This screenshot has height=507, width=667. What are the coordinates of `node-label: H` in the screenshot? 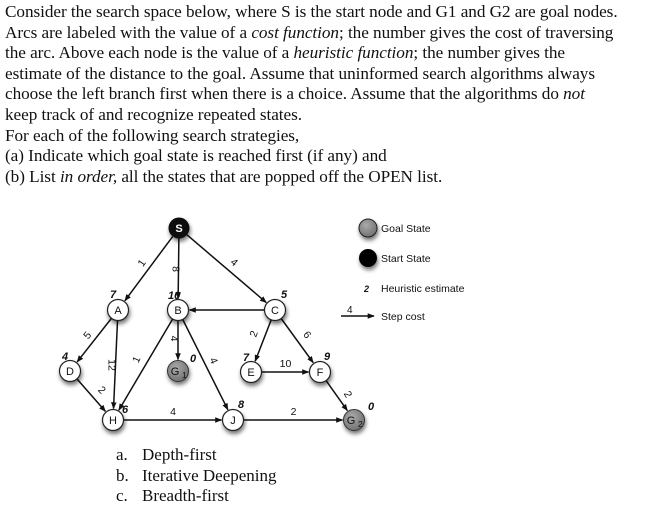 It's located at (113, 421).